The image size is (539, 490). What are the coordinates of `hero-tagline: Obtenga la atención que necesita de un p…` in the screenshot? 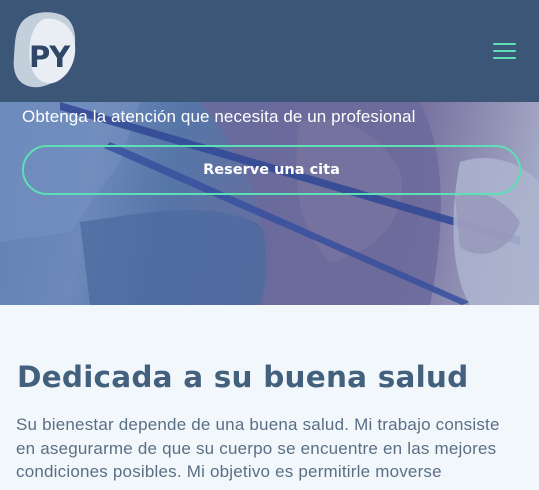 It's located at (219, 116).